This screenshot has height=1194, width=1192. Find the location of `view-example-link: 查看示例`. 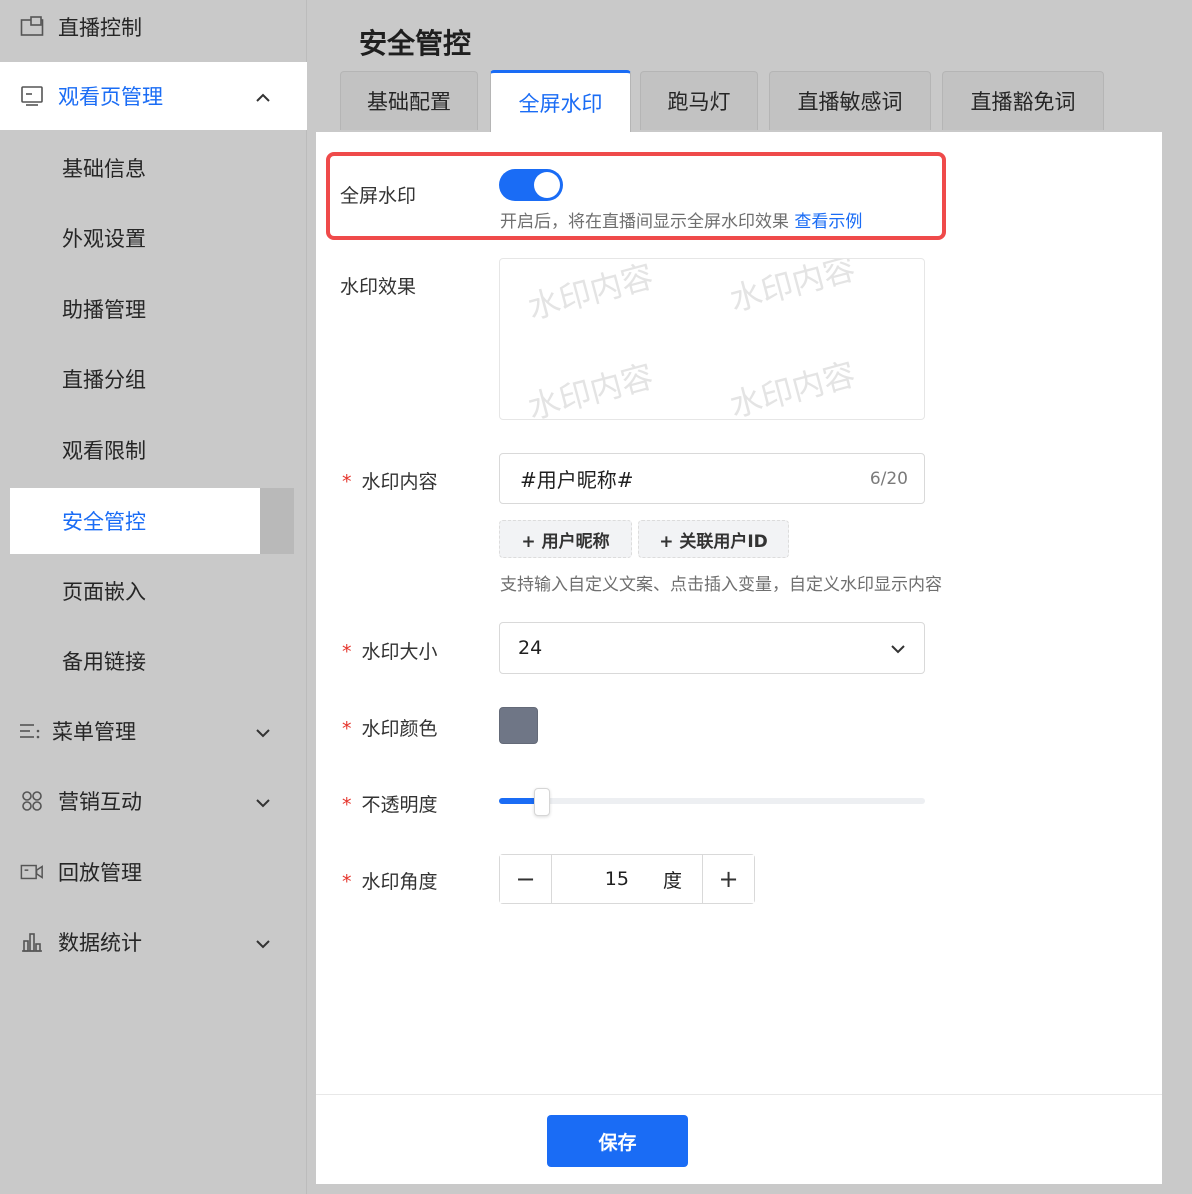

view-example-link: 查看示例 is located at coordinates (828, 222).